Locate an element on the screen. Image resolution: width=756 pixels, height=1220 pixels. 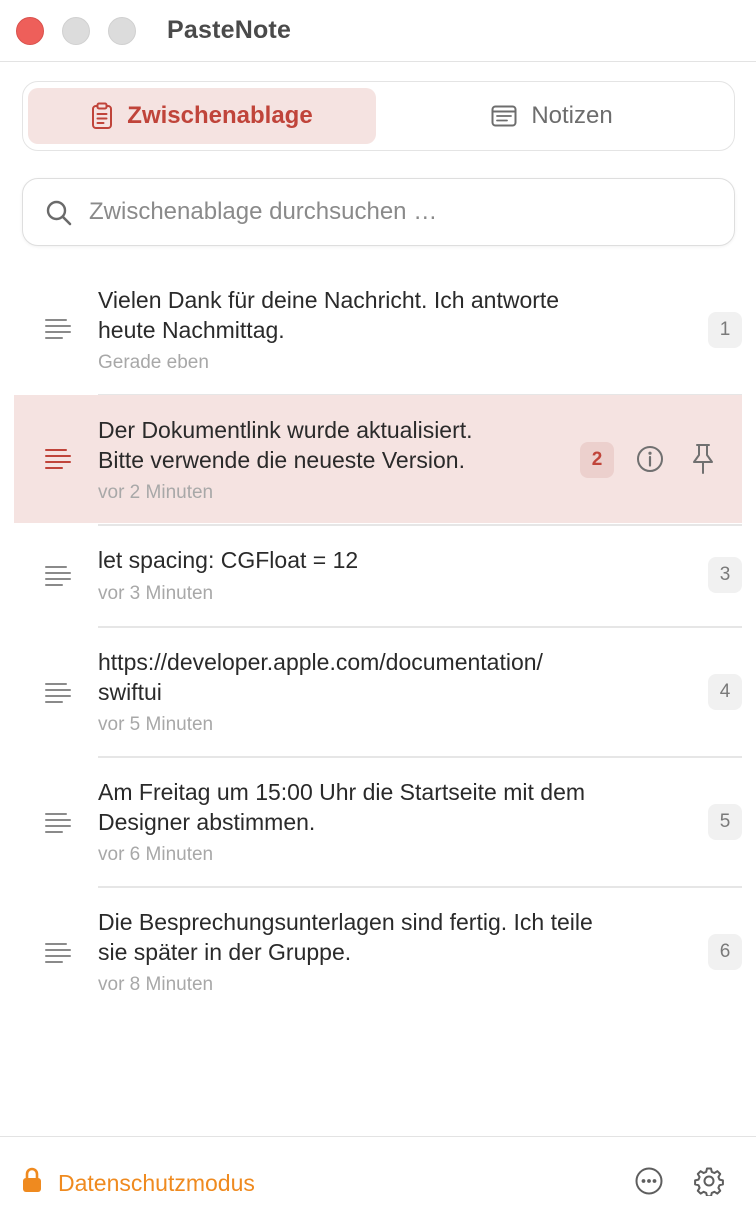
tab-notes: Notizen is located at coordinates (552, 116).